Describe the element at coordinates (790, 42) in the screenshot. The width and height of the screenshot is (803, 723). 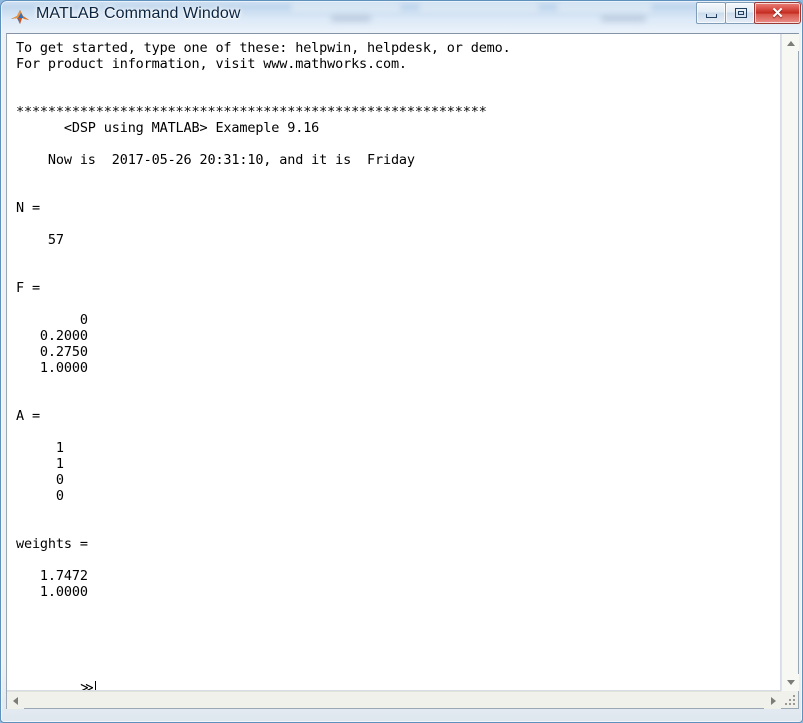
I see `scroll-up-arrow` at that location.